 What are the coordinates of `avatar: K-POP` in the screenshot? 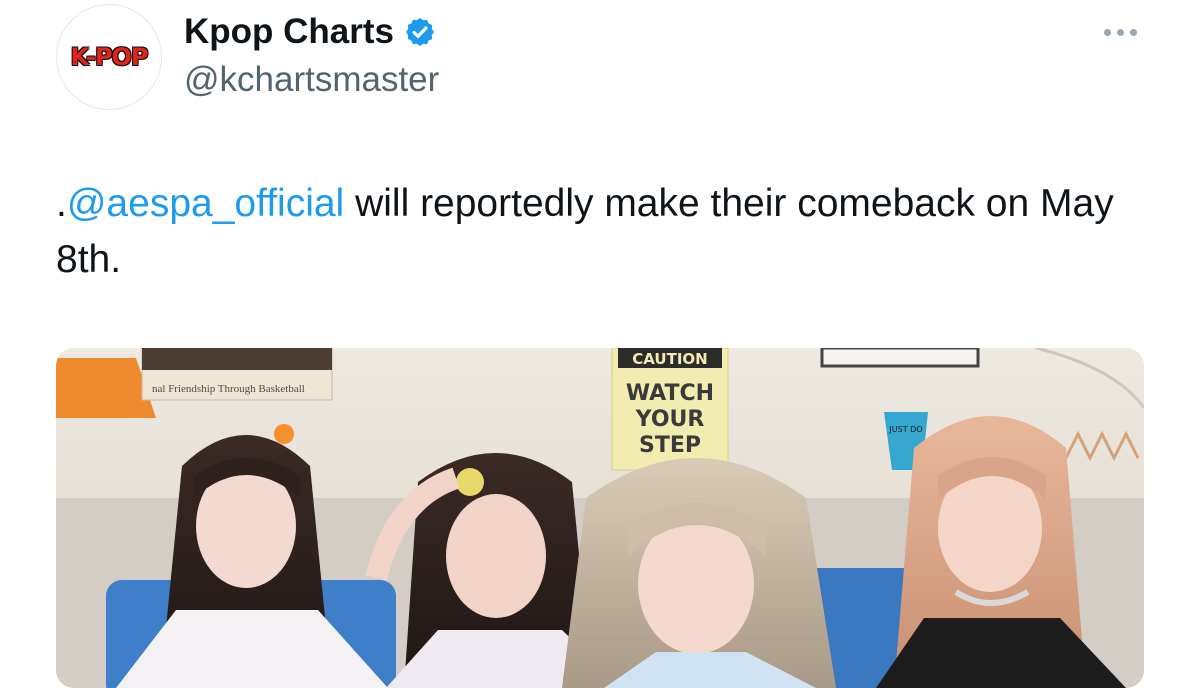 It's located at (109, 57).